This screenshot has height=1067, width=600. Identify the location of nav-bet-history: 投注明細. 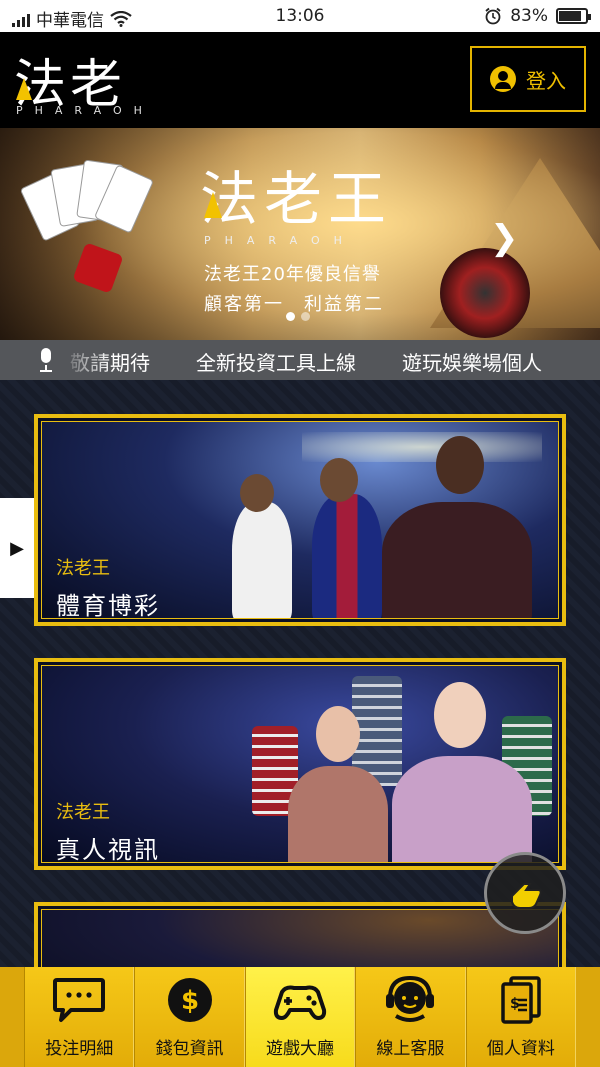
(79, 1017).